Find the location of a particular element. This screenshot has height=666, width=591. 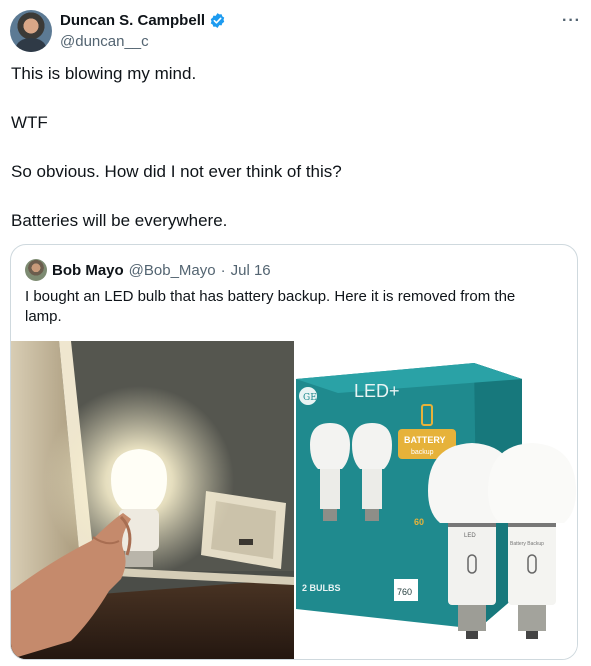

lumens-value: 760 is located at coordinates (404, 592).